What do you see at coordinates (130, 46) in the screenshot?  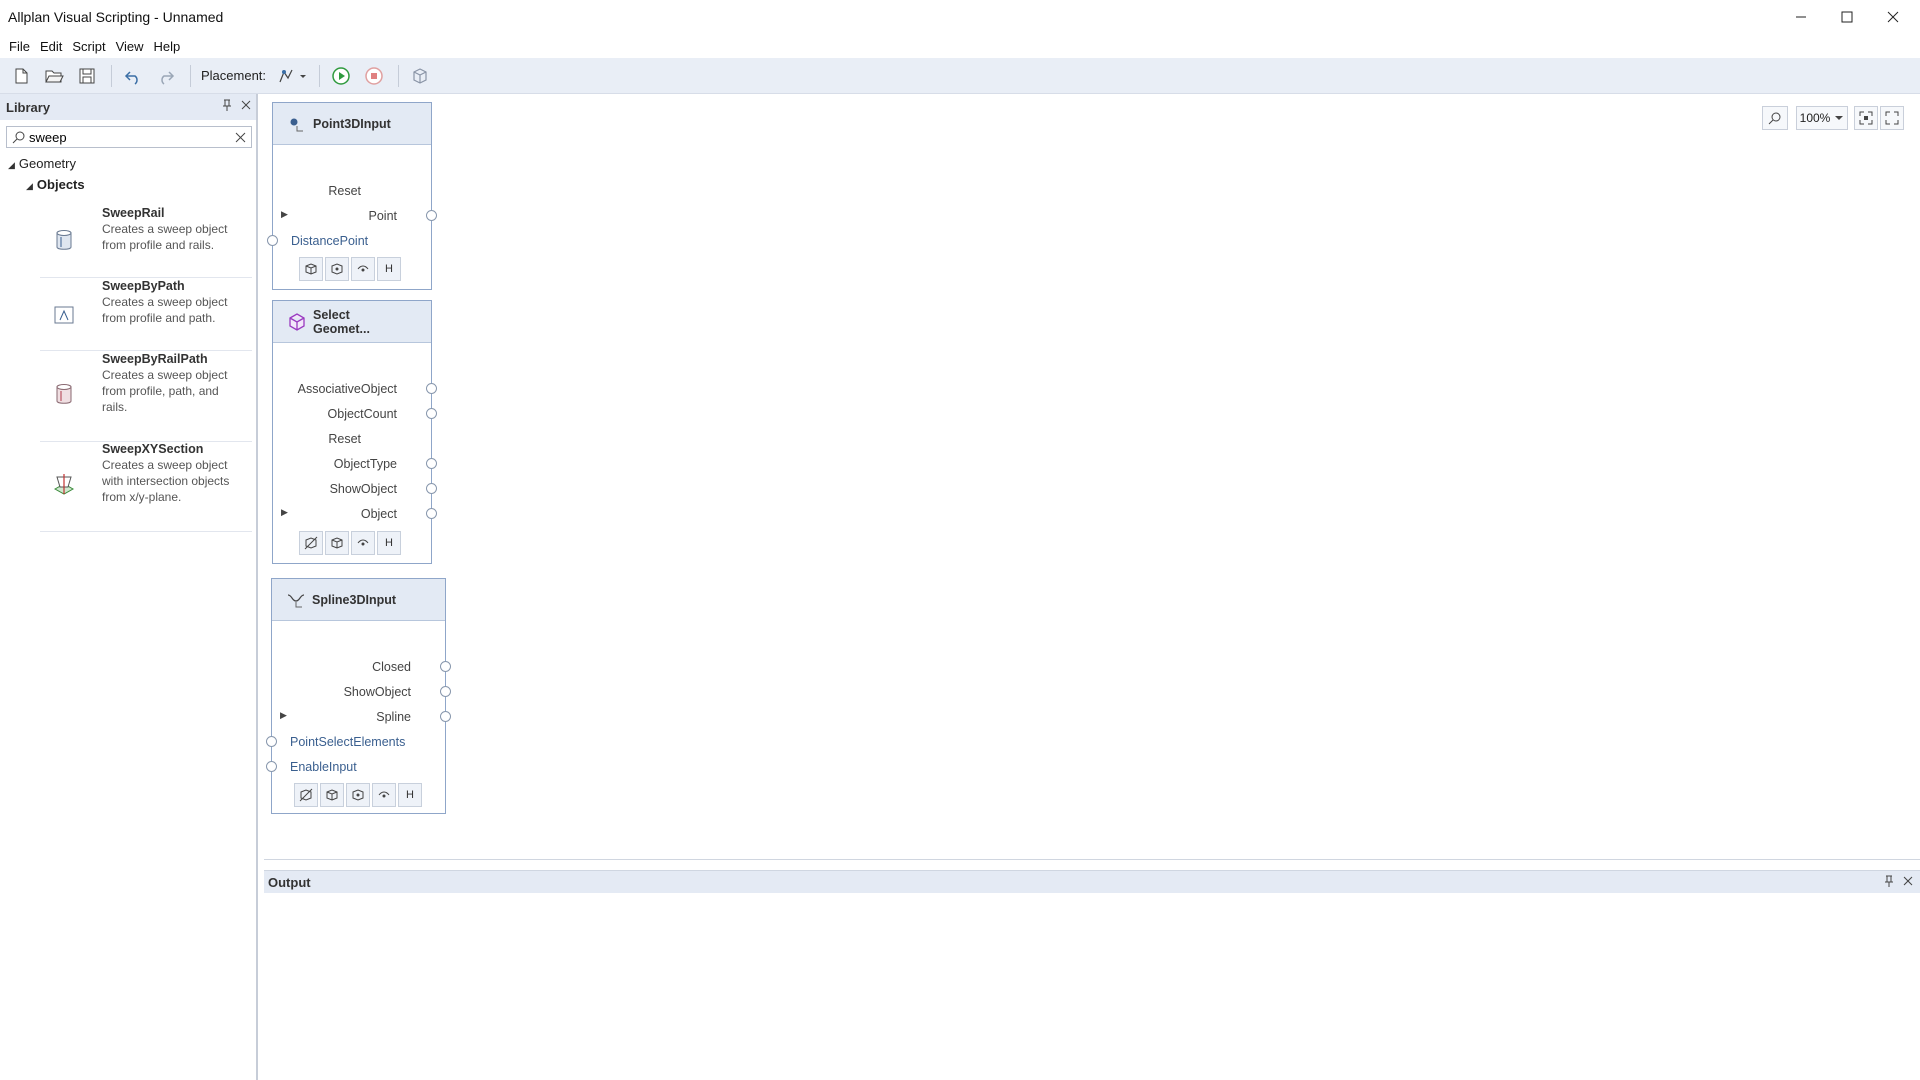 I see `menu-view: View` at bounding box center [130, 46].